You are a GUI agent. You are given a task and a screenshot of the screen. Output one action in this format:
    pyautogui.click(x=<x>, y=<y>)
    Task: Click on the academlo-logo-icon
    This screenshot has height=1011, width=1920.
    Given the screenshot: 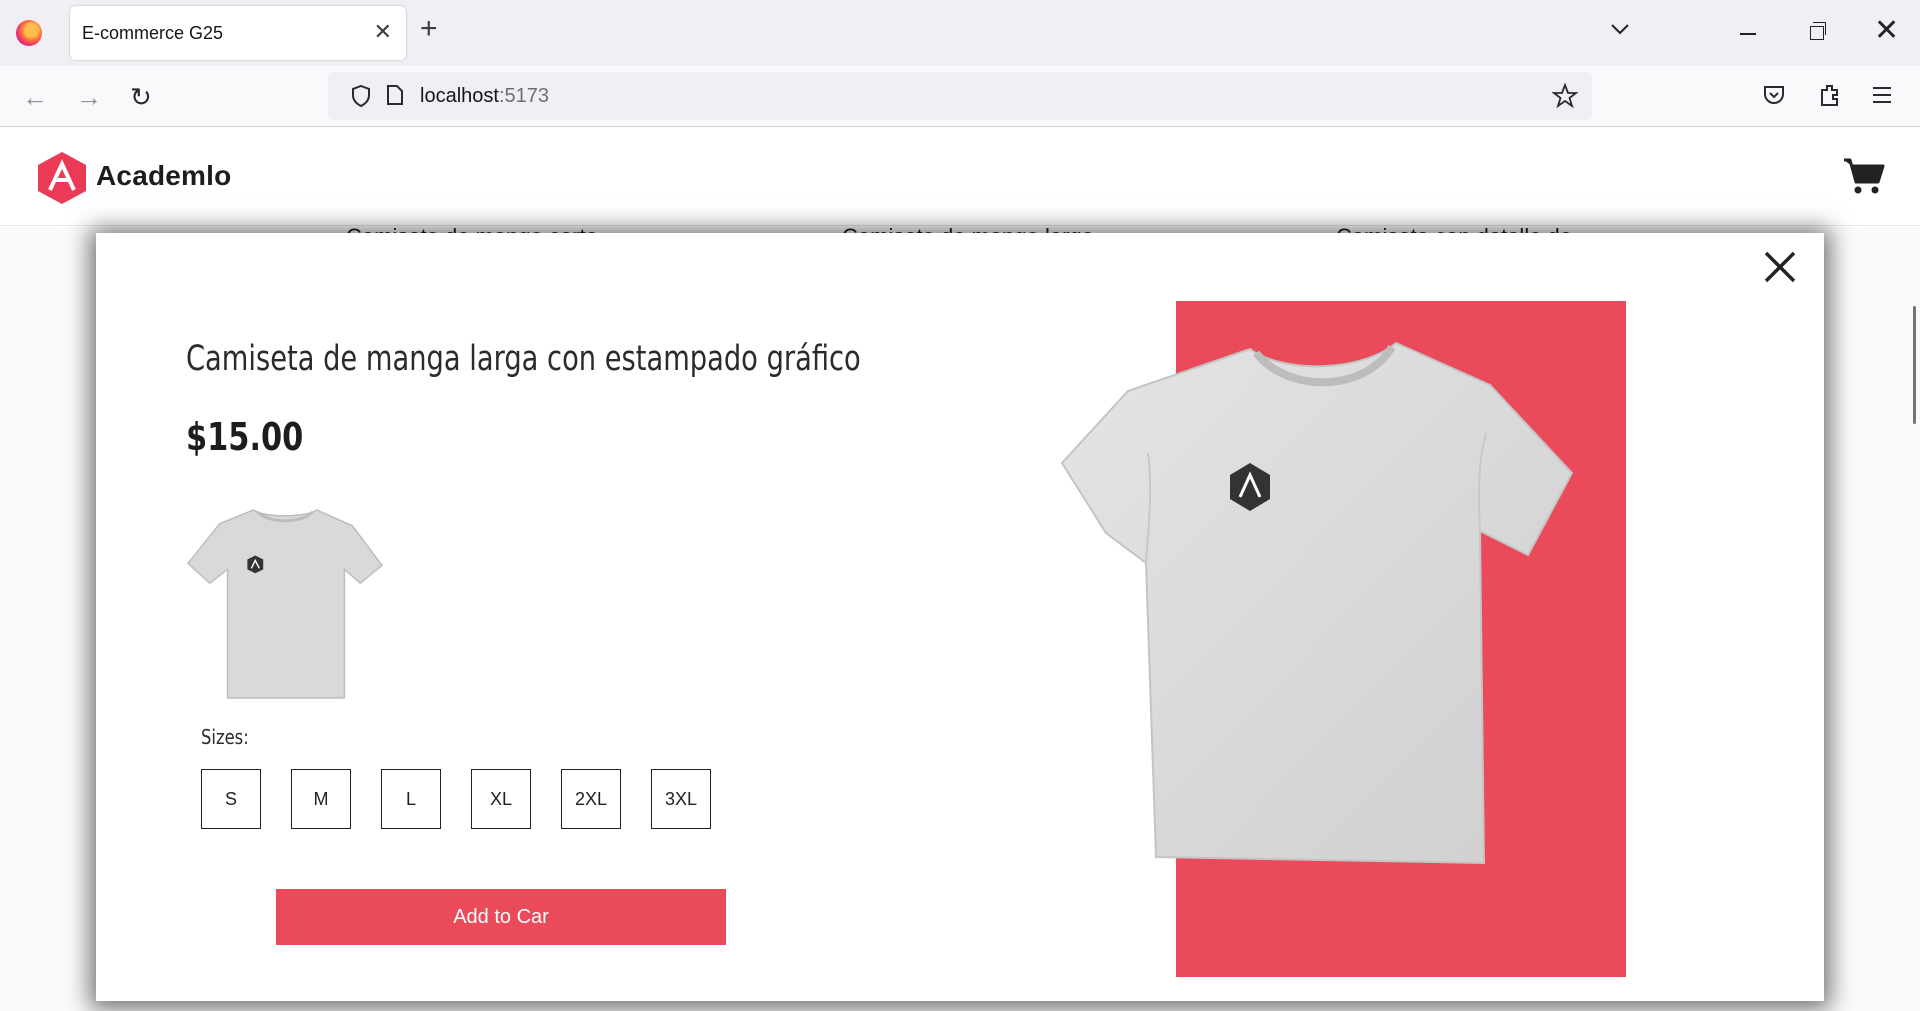 What is the action you would take?
    pyautogui.click(x=62, y=178)
    